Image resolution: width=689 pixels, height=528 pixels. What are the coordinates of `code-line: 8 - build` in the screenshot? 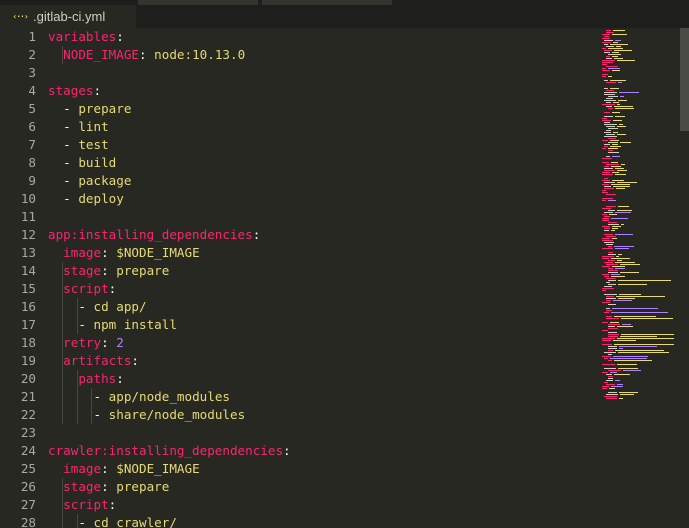 It's located at (300, 163).